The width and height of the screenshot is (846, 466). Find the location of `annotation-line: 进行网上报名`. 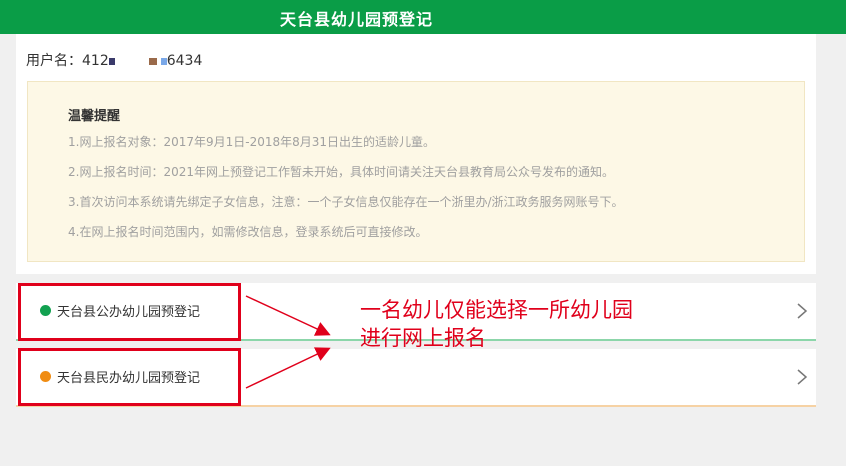

annotation-line: 进行网上报名 is located at coordinates (423, 338).